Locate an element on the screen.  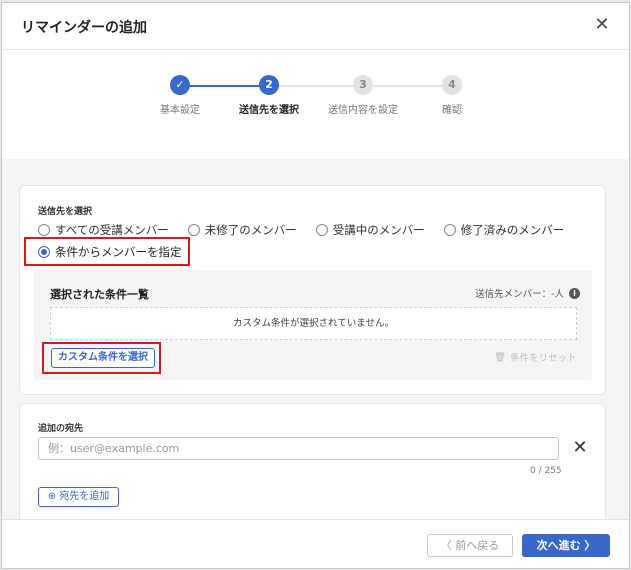
add-recipient-button: ⊕ 宛先を追加 is located at coordinates (78, 497).